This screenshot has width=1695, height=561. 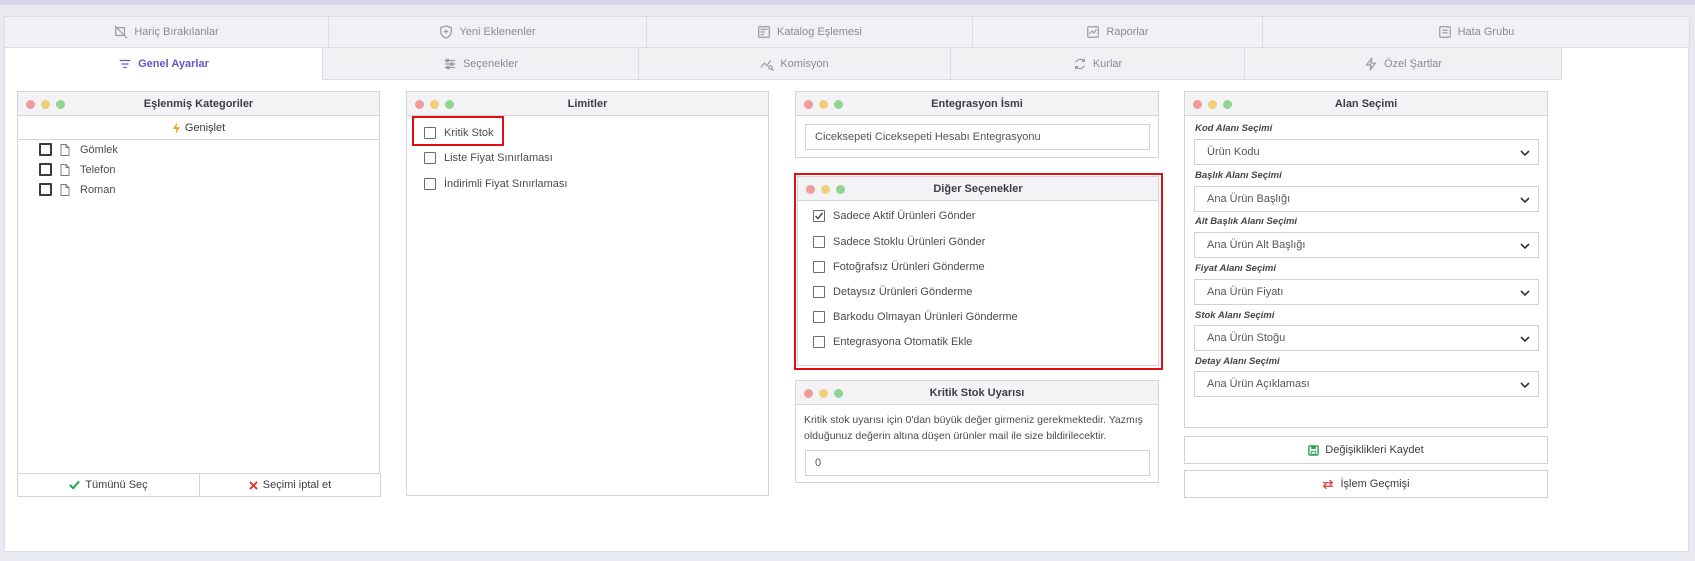 What do you see at coordinates (764, 32) in the screenshot?
I see `catalog-icon` at bounding box center [764, 32].